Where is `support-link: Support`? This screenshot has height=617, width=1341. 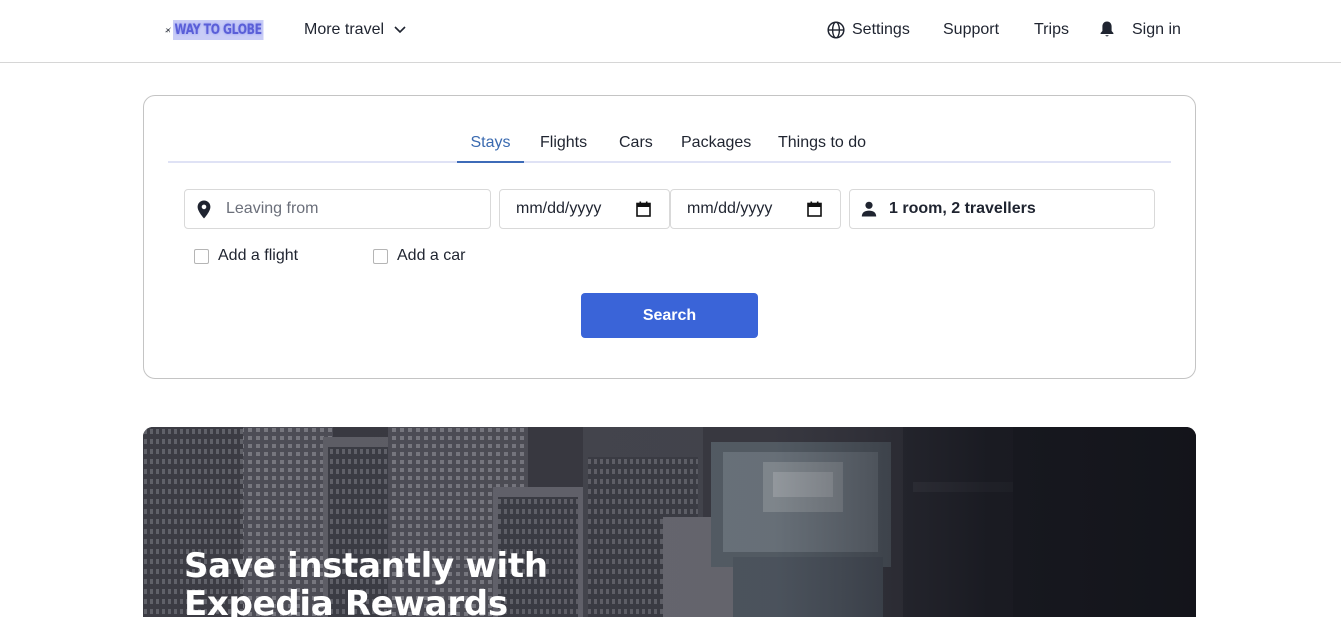 support-link: Support is located at coordinates (971, 30).